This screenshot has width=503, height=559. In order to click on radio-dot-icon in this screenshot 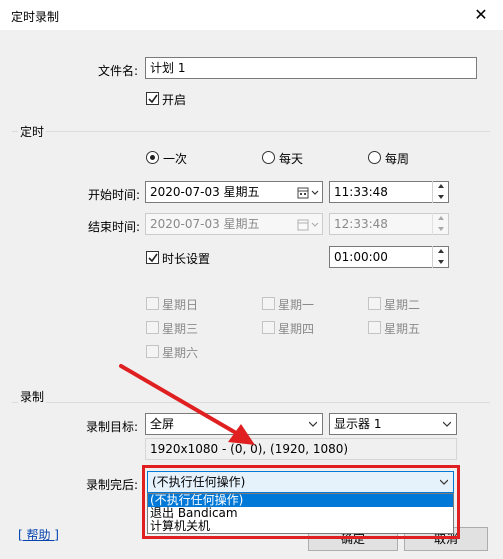, I will do `click(152, 157)`.